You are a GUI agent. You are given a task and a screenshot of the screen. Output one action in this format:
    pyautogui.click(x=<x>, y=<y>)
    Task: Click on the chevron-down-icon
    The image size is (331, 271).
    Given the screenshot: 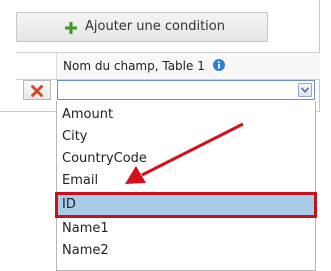 What is the action you would take?
    pyautogui.click(x=305, y=90)
    